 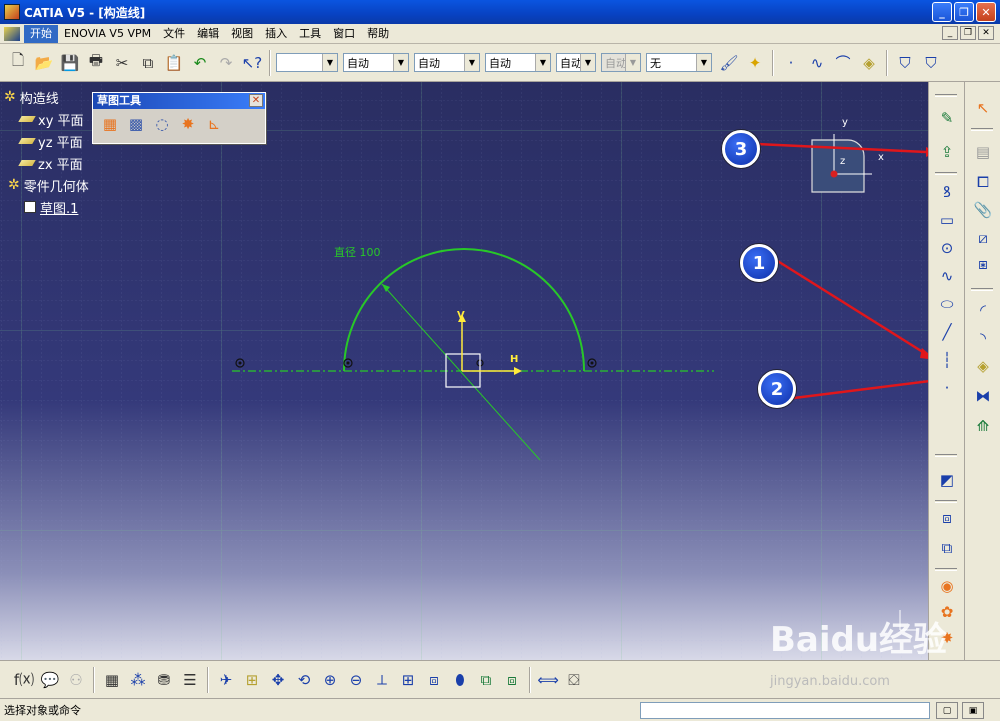 What do you see at coordinates (252, 63) in the screenshot?
I see `whats-this-icon: ↖?` at bounding box center [252, 63].